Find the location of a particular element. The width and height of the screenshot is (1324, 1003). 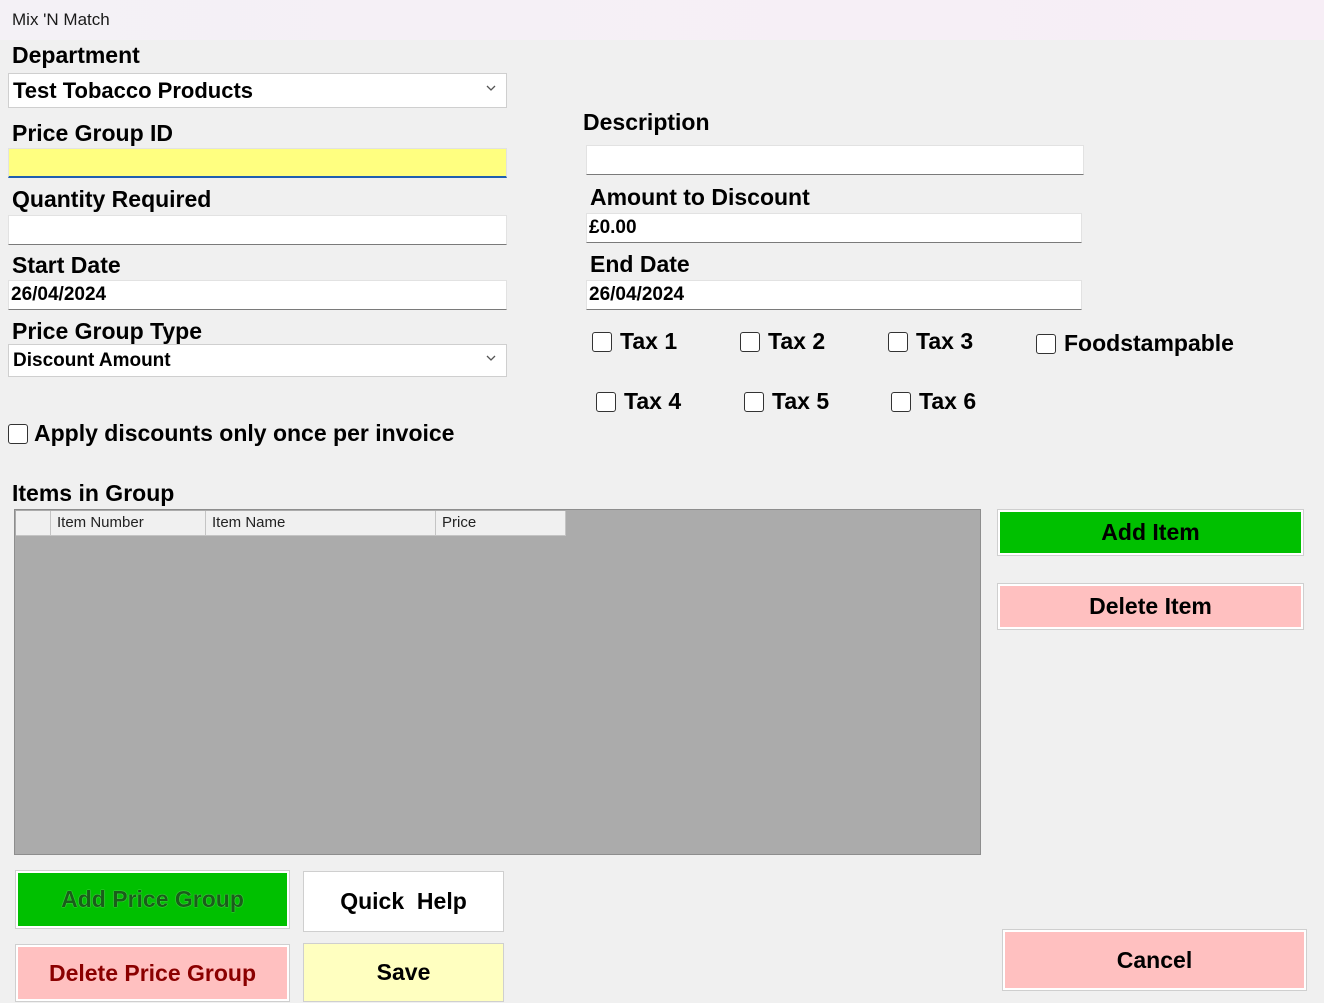

delete-price-group-button: Delete Price Group is located at coordinates (152, 973).